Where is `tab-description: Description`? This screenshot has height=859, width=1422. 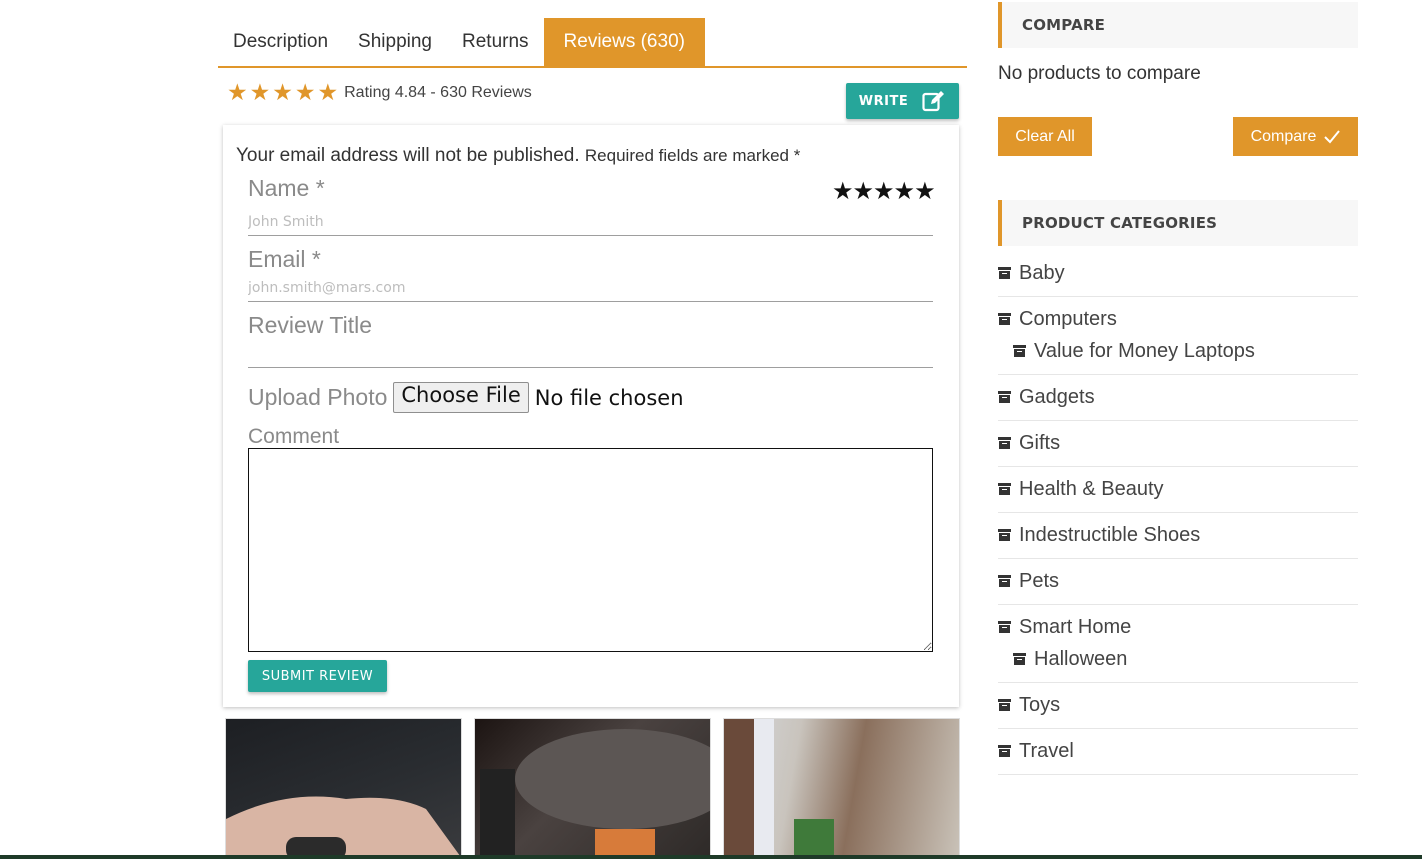
tab-description: Description is located at coordinates (280, 42).